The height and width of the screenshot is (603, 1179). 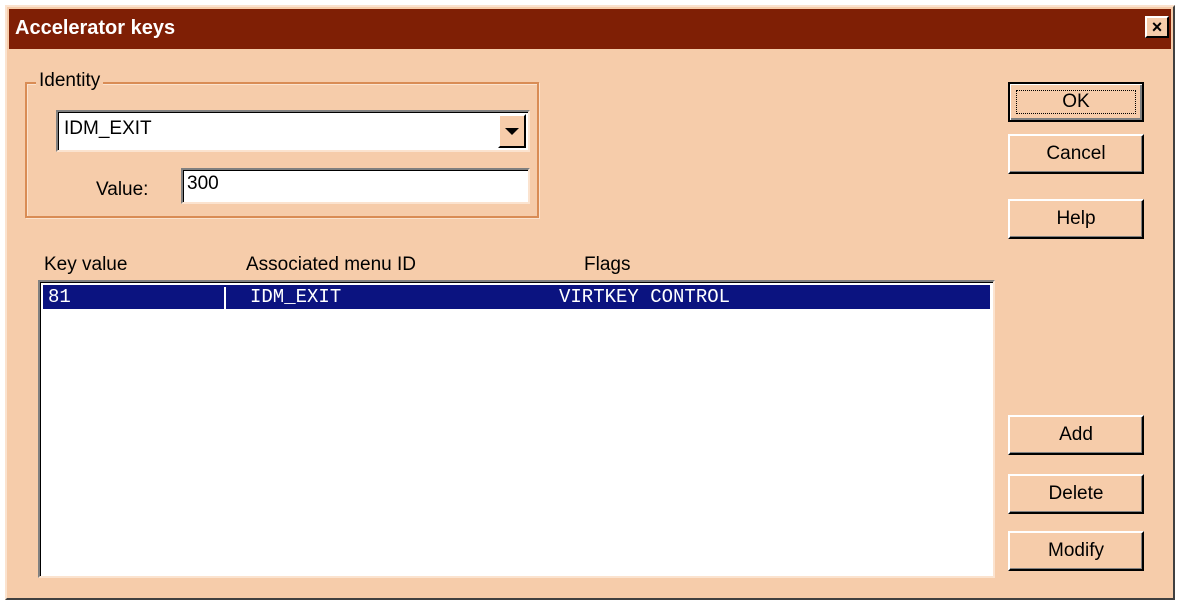 I want to click on help-button: Help, so click(x=1076, y=219).